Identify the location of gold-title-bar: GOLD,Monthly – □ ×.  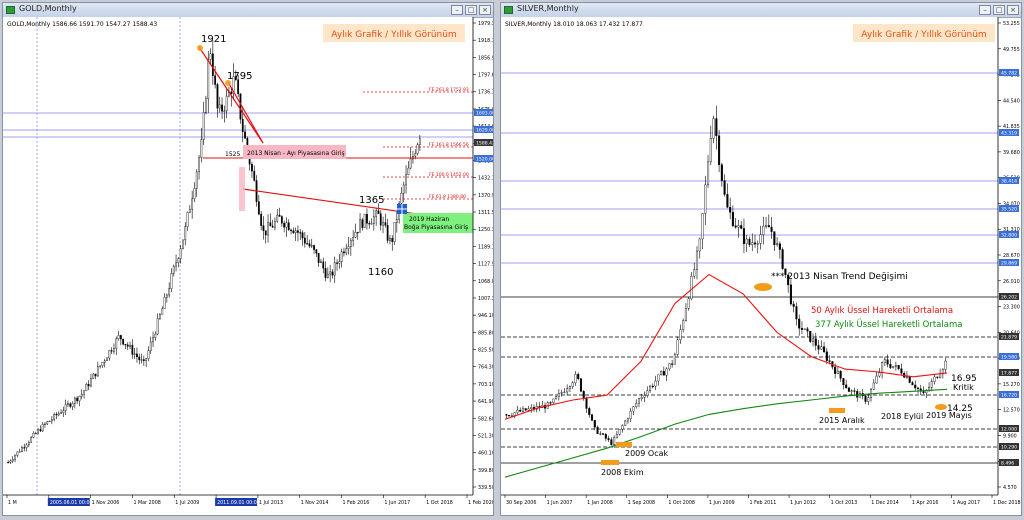
(248, 10).